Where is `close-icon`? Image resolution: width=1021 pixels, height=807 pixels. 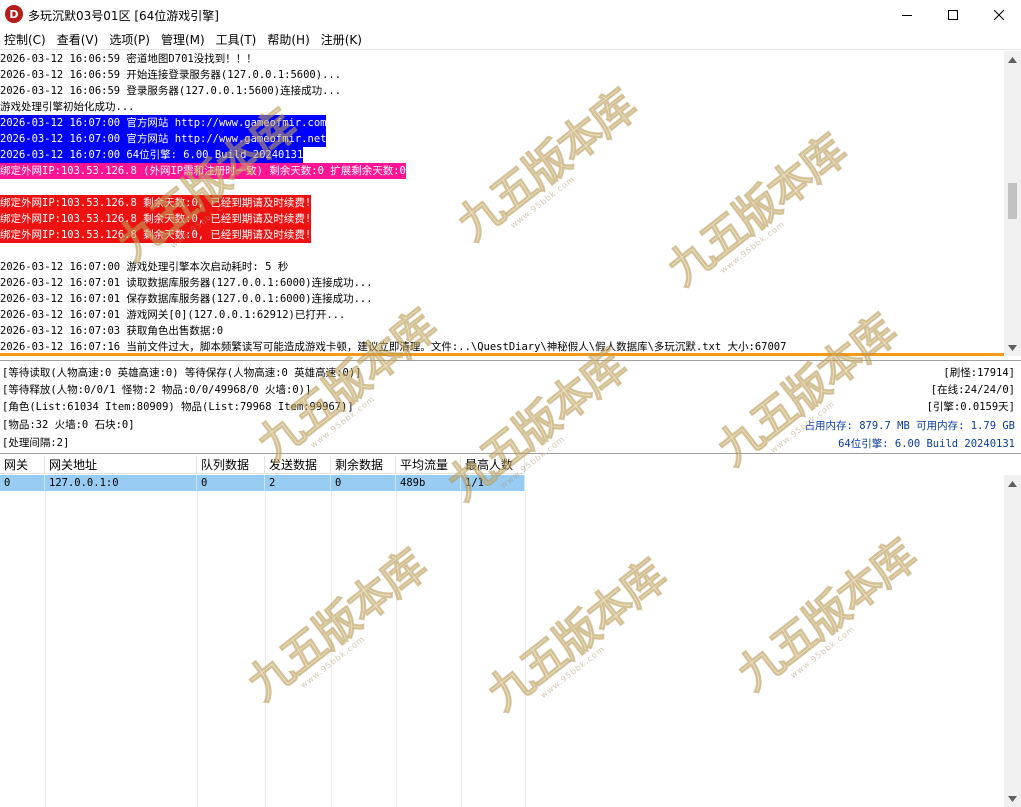
close-icon is located at coordinates (999, 15).